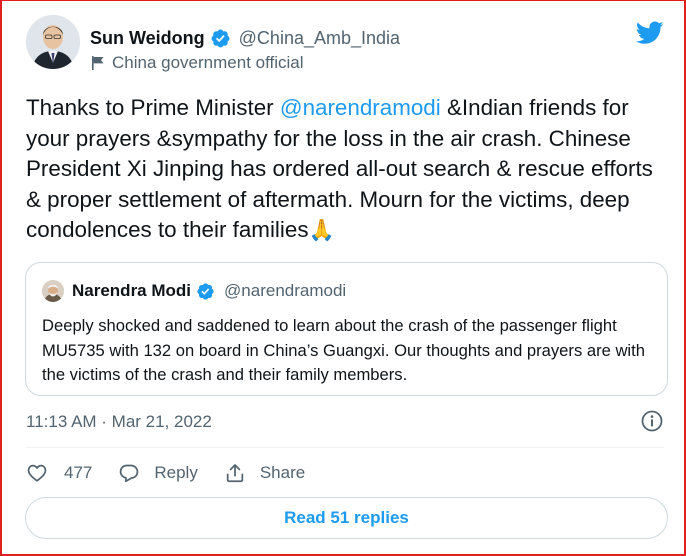 The height and width of the screenshot is (556, 686). I want to click on reply-bubble-icon, so click(129, 473).